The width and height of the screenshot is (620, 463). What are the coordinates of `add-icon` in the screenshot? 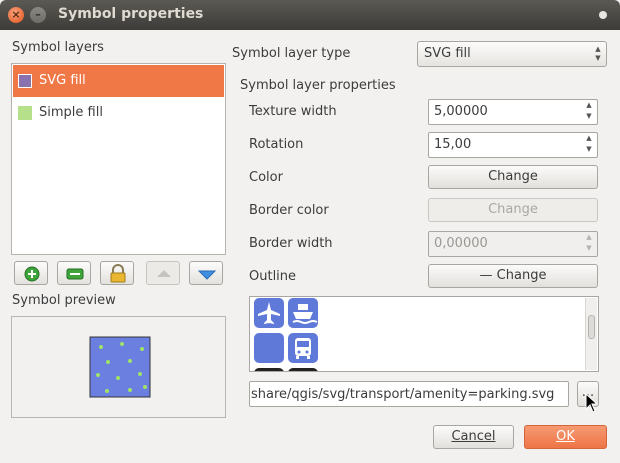 It's located at (32, 274).